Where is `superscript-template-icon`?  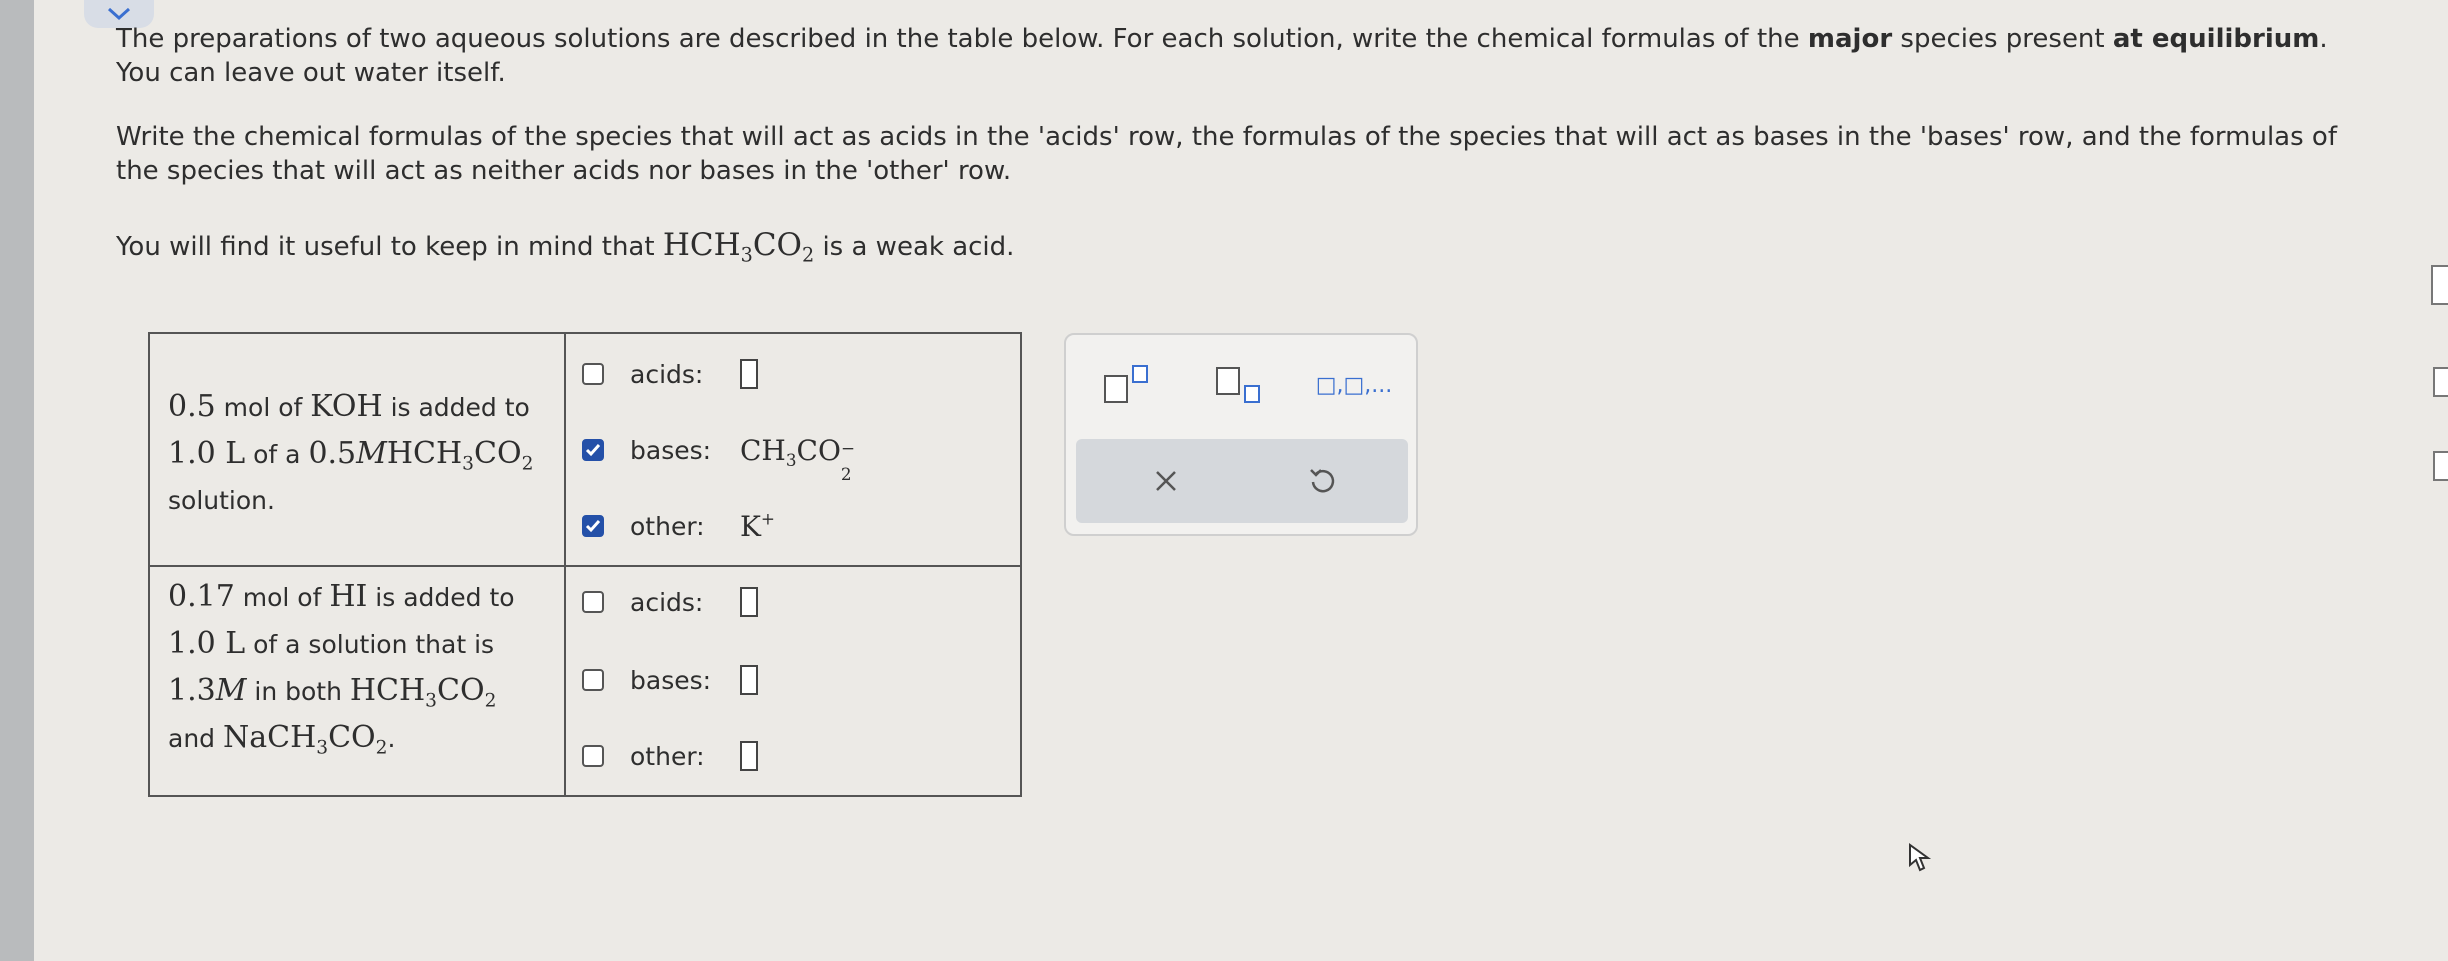 superscript-template-icon is located at coordinates (1126, 384).